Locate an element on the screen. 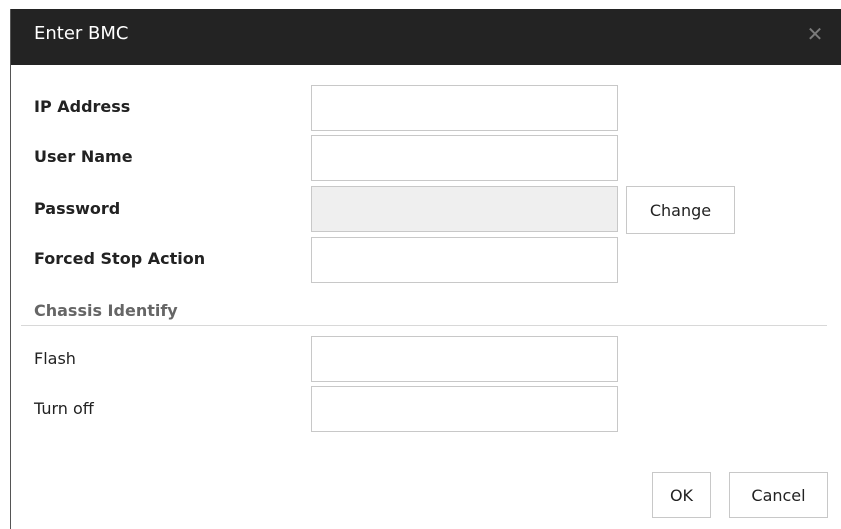 This screenshot has height=529, width=841. password-input is located at coordinates (464, 209).